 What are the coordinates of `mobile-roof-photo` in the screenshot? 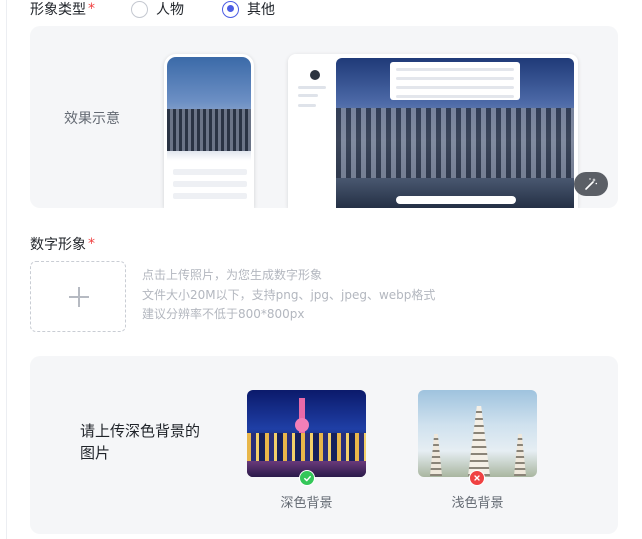 It's located at (209, 130).